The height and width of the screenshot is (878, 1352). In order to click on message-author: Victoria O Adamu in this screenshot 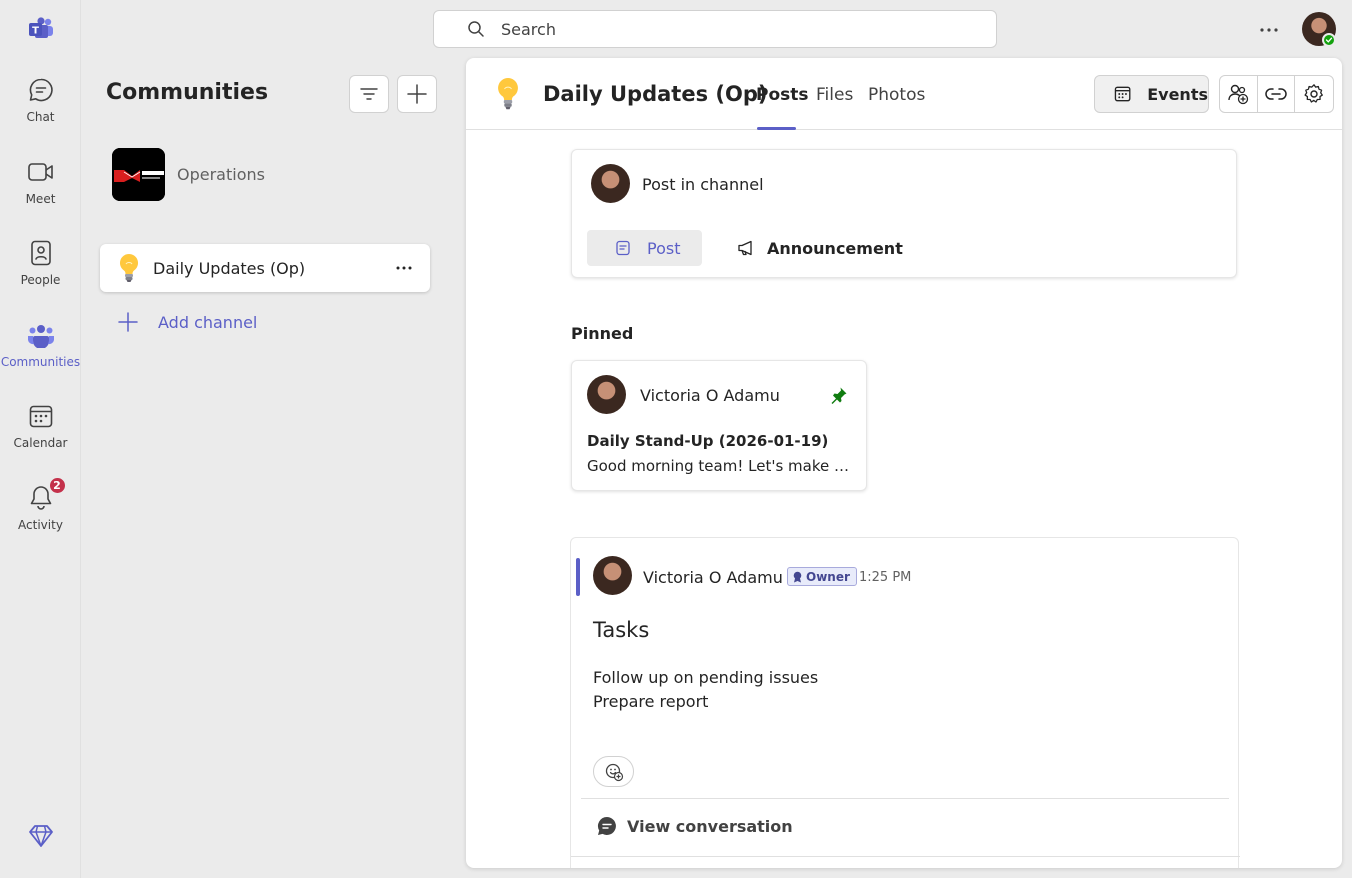, I will do `click(713, 577)`.